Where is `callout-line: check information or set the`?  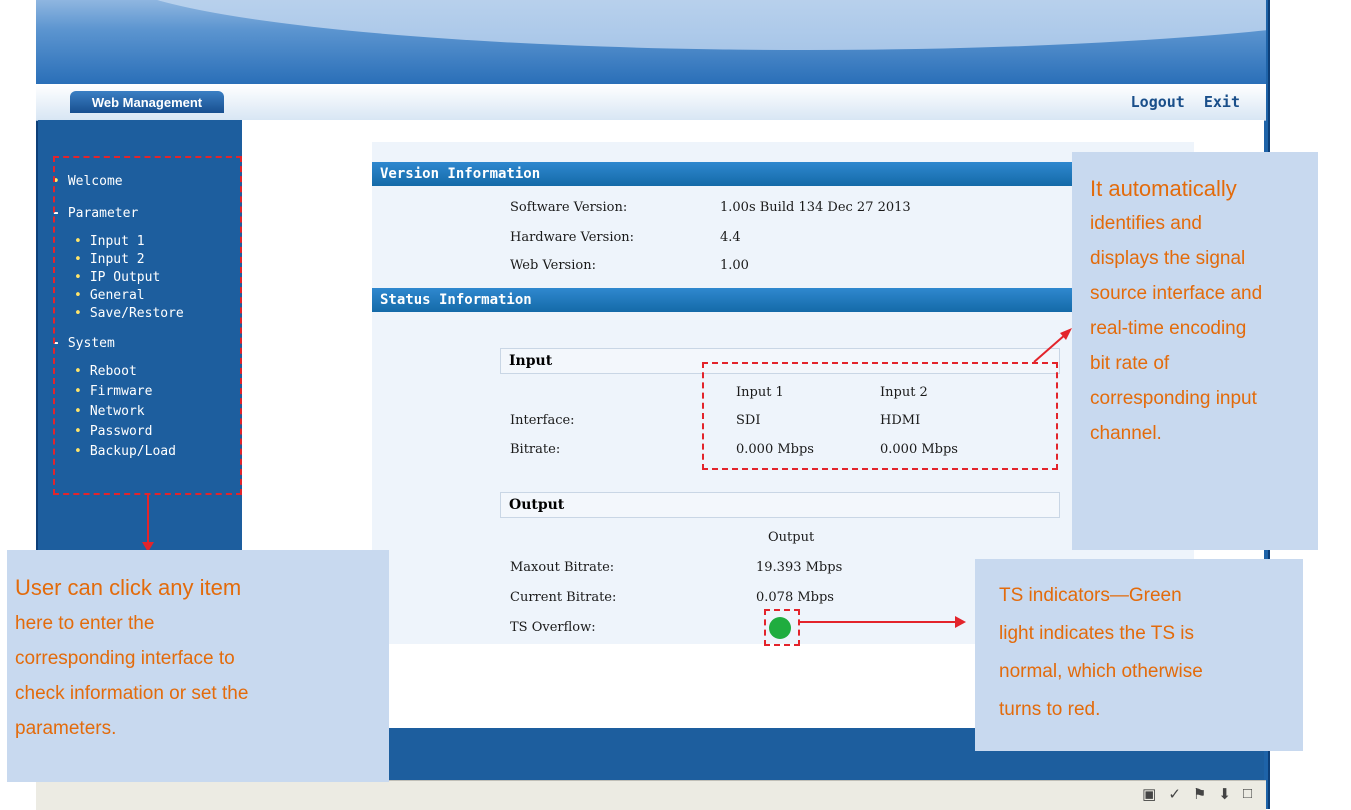 callout-line: check information or set the is located at coordinates (132, 693).